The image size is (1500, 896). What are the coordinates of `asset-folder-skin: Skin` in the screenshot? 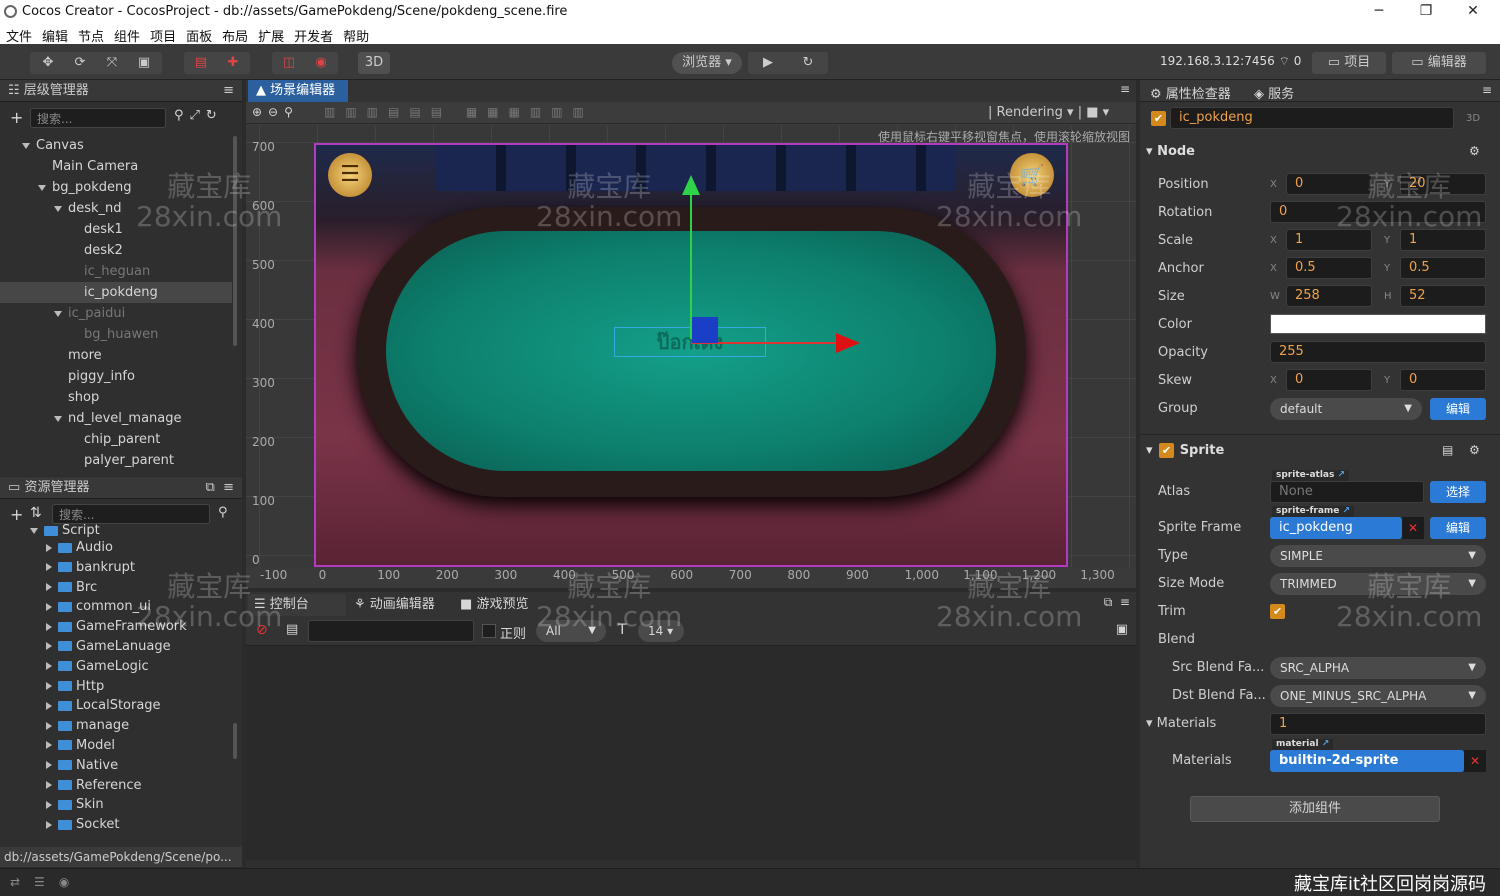 It's located at (116, 805).